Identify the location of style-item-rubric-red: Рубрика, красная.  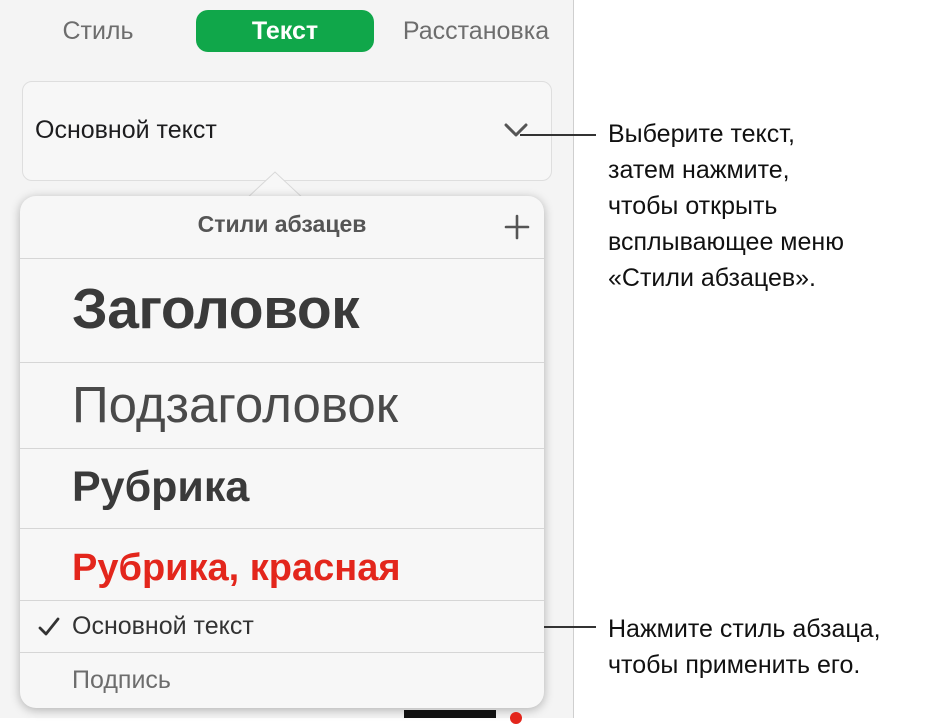
(282, 564).